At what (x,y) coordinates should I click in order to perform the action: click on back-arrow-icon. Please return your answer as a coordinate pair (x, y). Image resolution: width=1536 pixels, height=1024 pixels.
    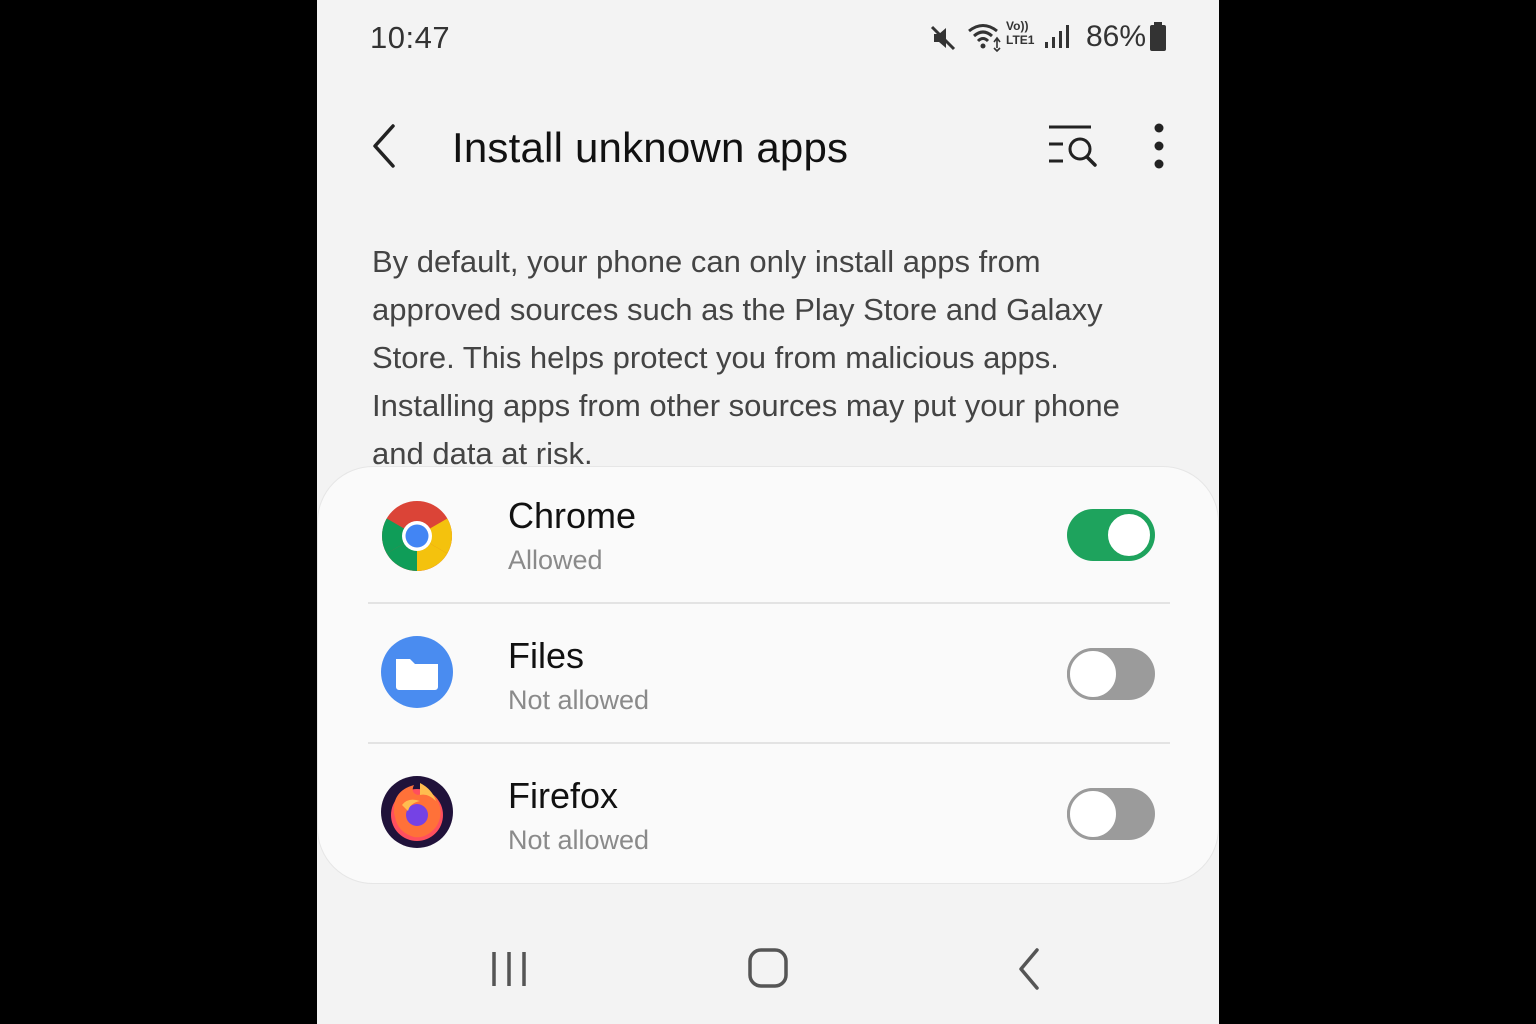
    Looking at the image, I should click on (384, 146).